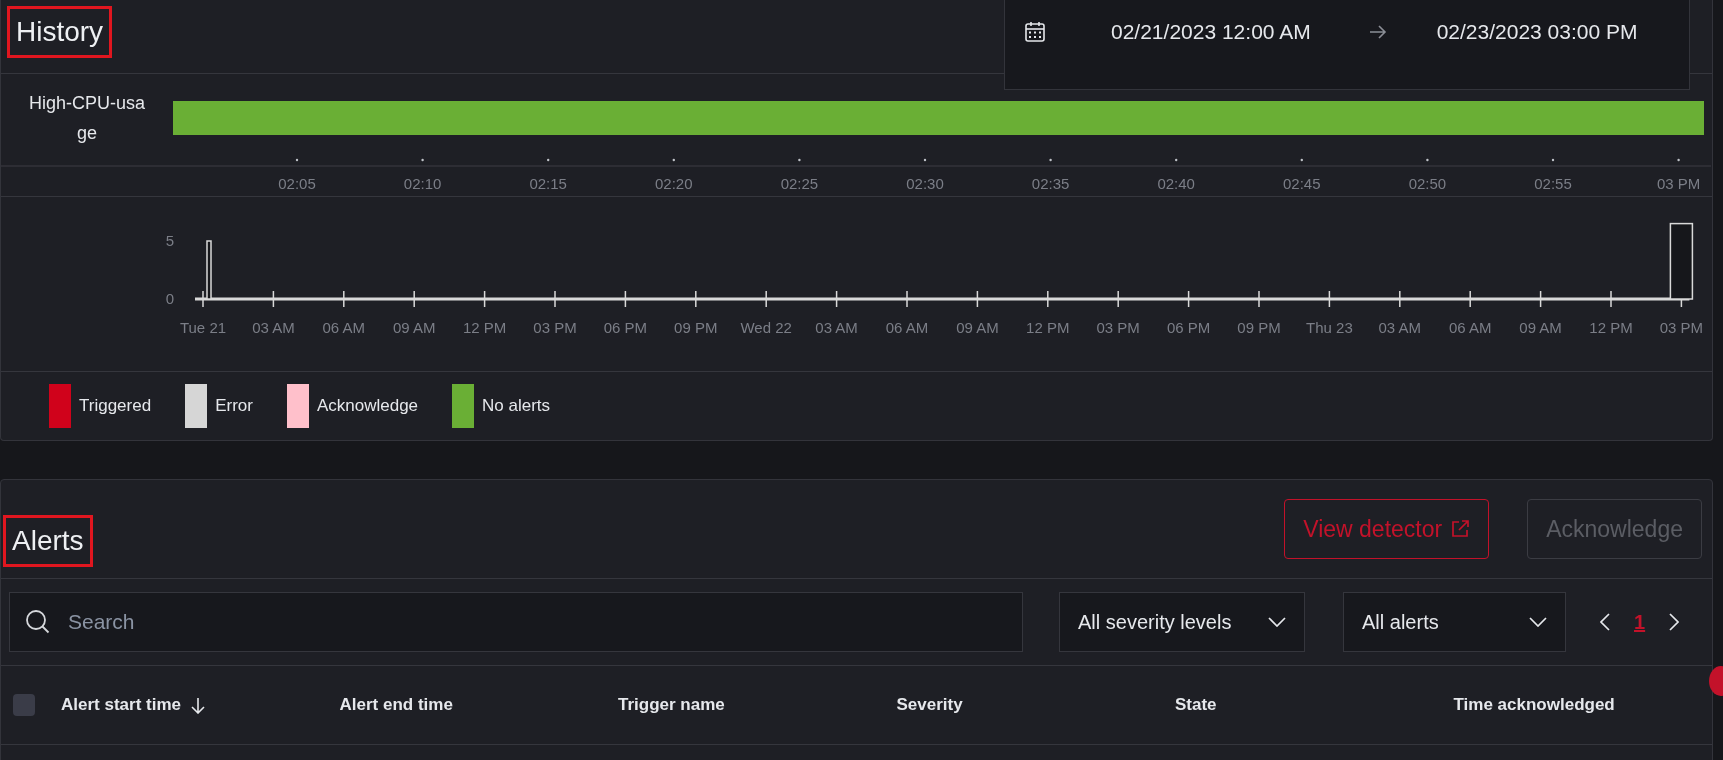  I want to click on start-date: 02/21/2023 12:00 AM, so click(1211, 31).